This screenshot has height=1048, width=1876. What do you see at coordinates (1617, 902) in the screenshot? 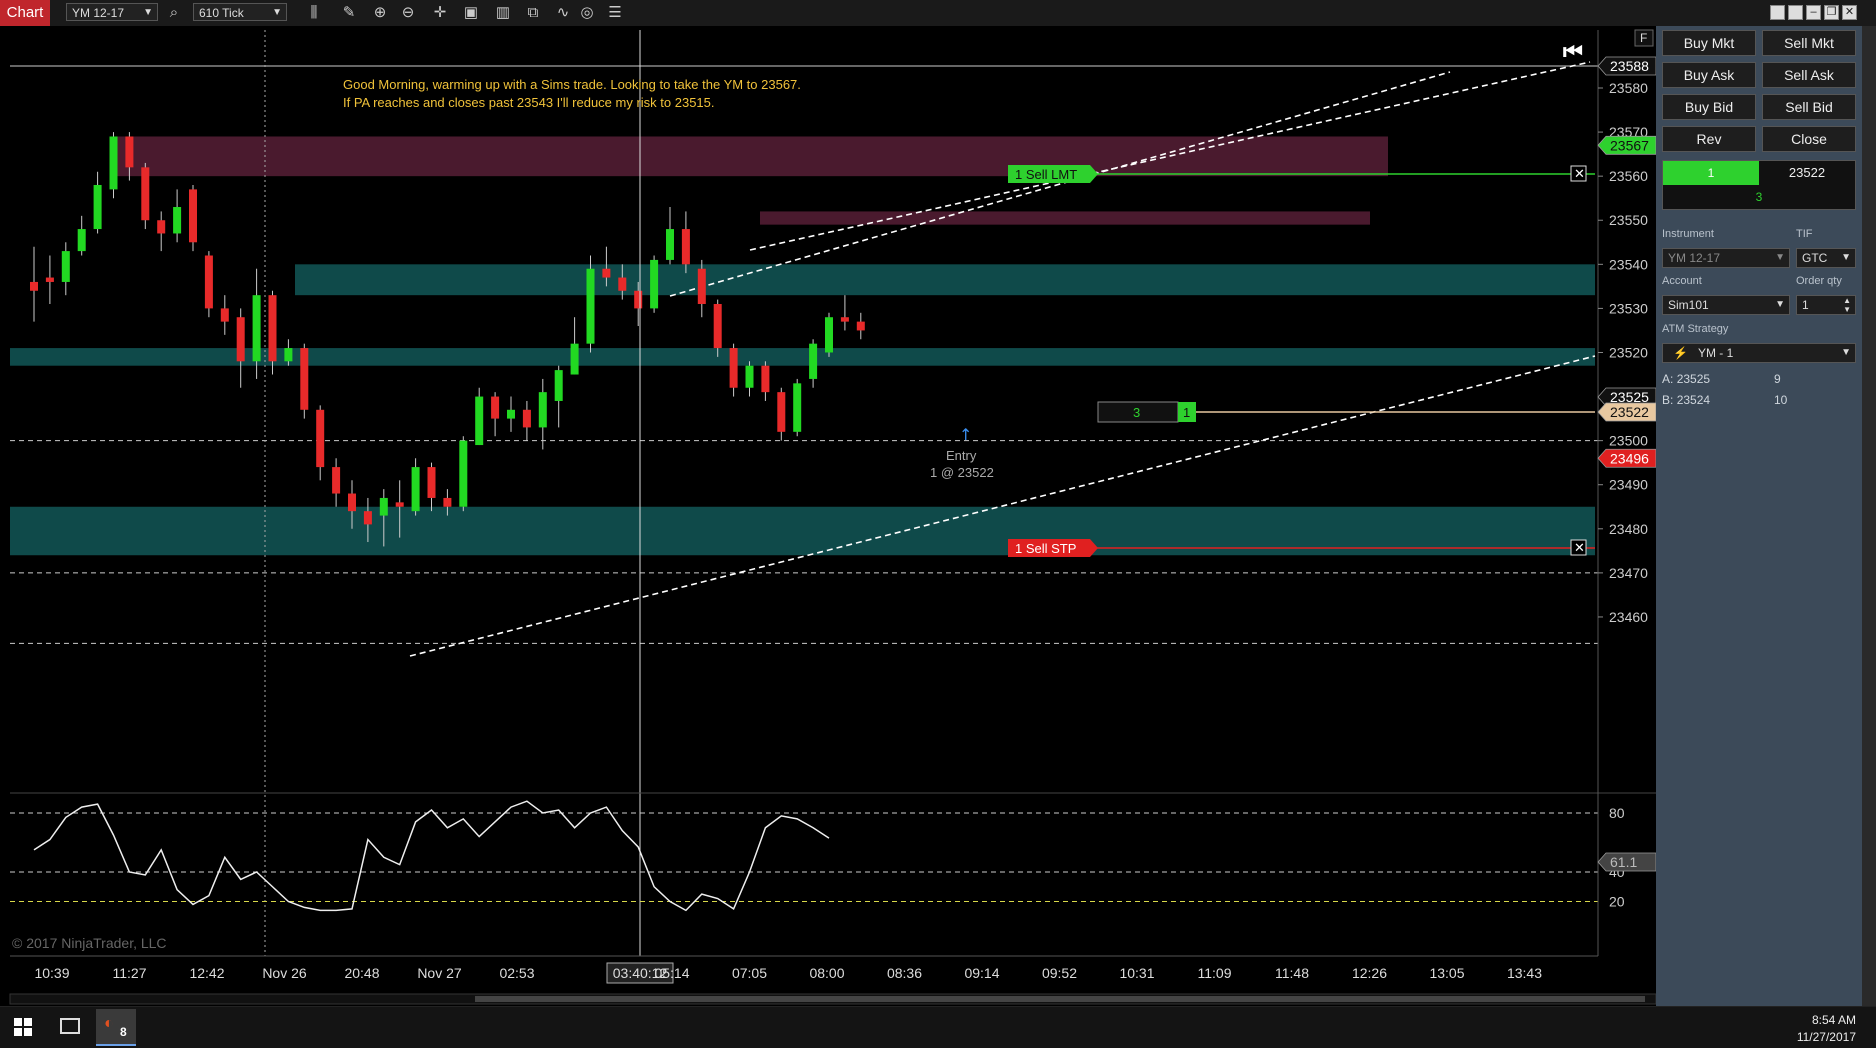
I see `oscillator-level-label: 20` at bounding box center [1617, 902].